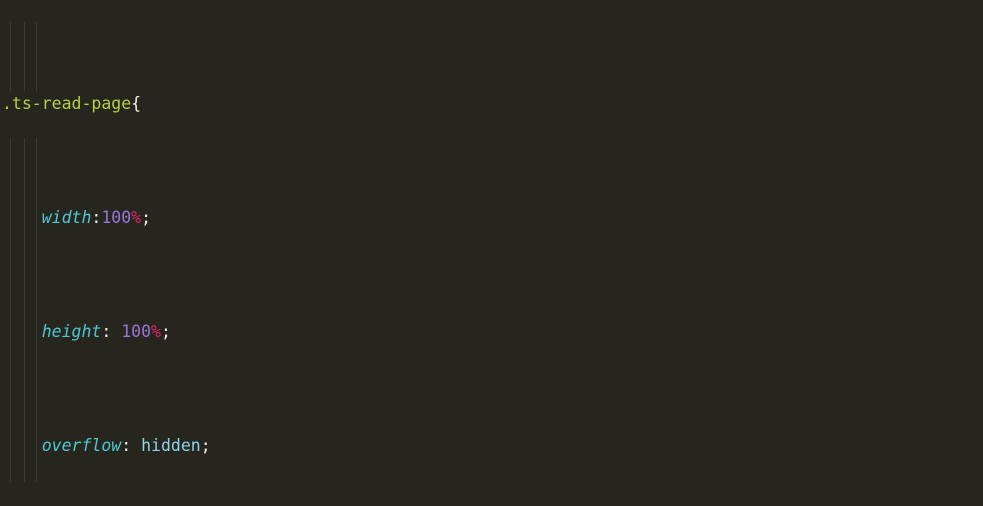 The width and height of the screenshot is (983, 506). What do you see at coordinates (71, 332) in the screenshot?
I see `css-property-height: height` at bounding box center [71, 332].